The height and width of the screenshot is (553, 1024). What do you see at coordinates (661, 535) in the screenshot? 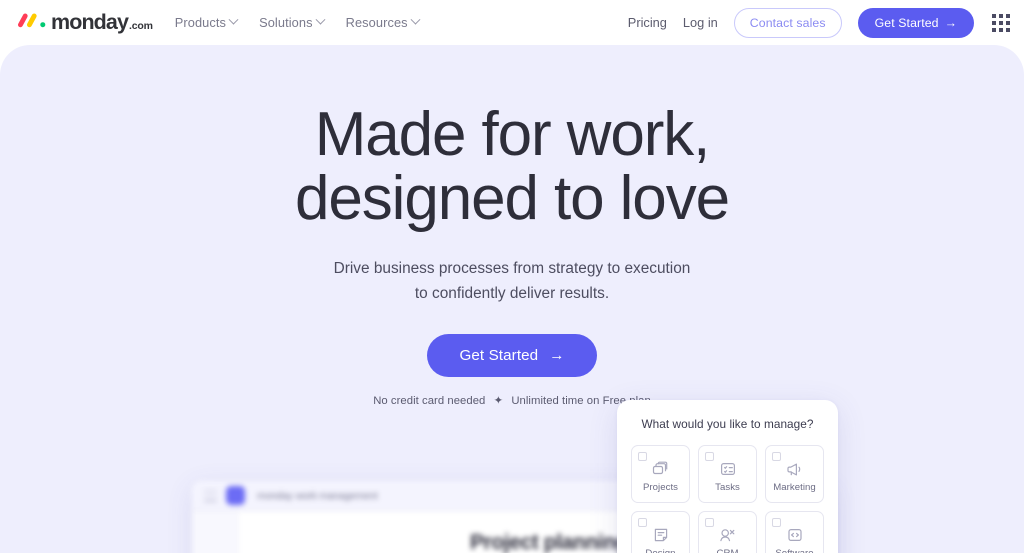
I see `design-note-icon` at bounding box center [661, 535].